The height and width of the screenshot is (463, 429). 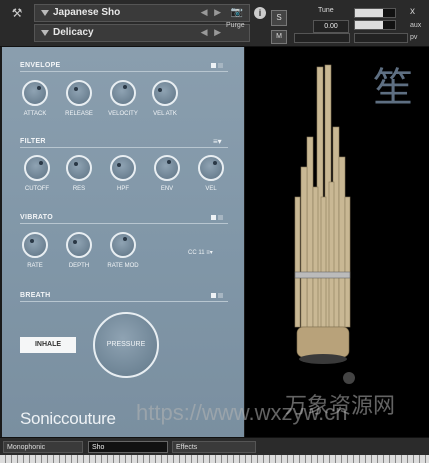 I want to click on vel-label: VEL, so click(x=211, y=189).